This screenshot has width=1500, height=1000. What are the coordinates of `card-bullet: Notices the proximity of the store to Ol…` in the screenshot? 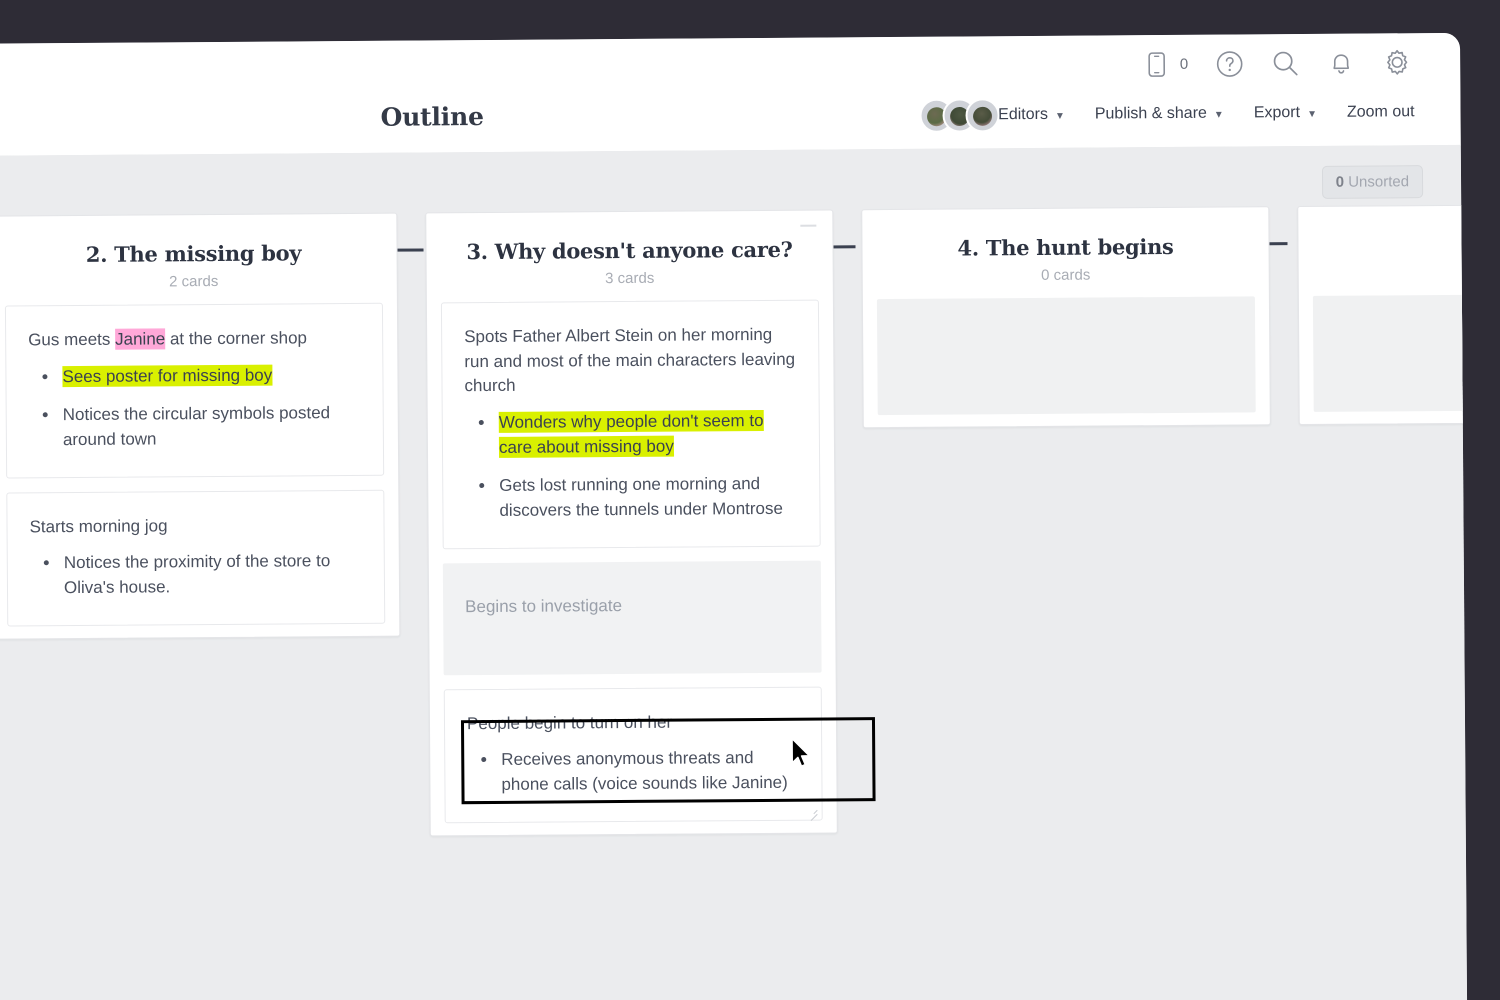 It's located at (207, 575).